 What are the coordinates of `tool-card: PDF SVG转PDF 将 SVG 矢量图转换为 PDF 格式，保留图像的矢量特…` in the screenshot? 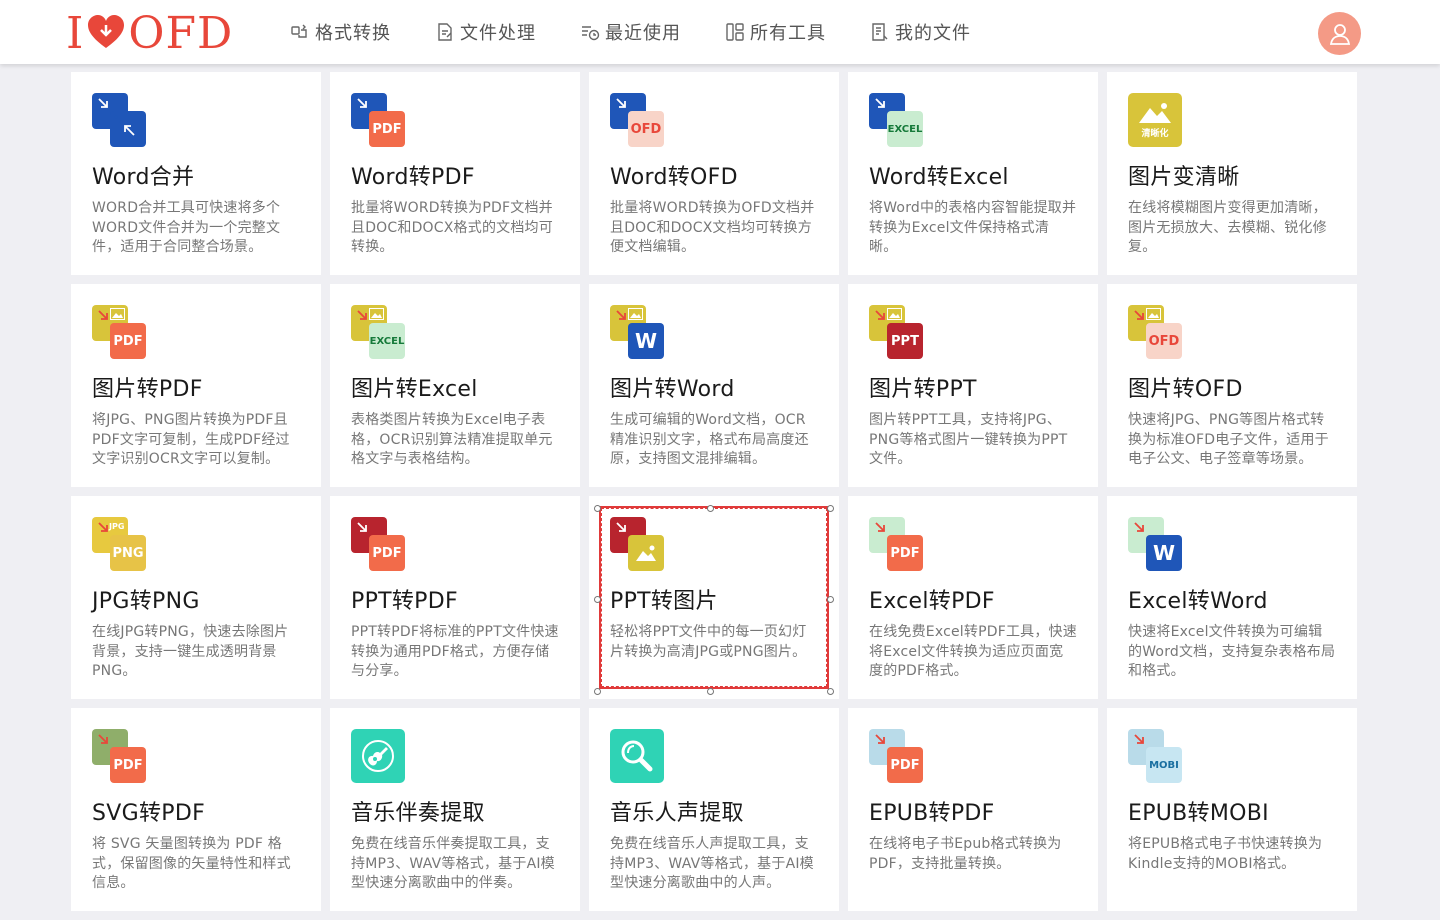 It's located at (196, 809).